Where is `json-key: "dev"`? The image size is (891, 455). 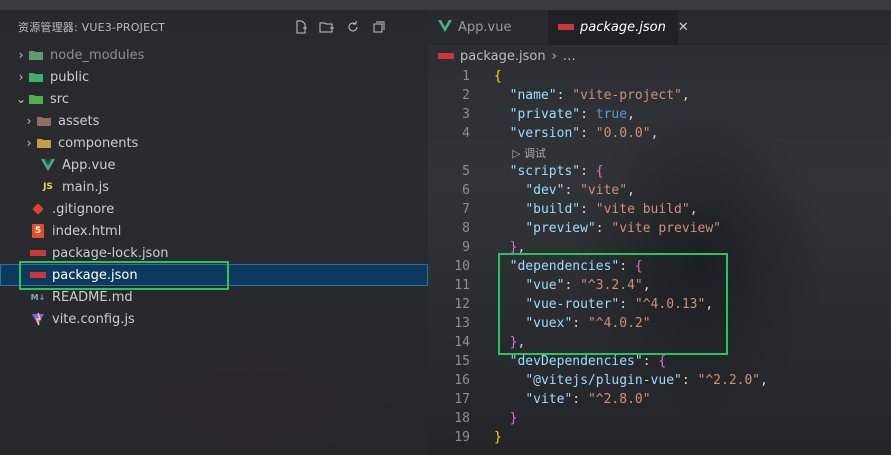 json-key: "dev" is located at coordinates (545, 190).